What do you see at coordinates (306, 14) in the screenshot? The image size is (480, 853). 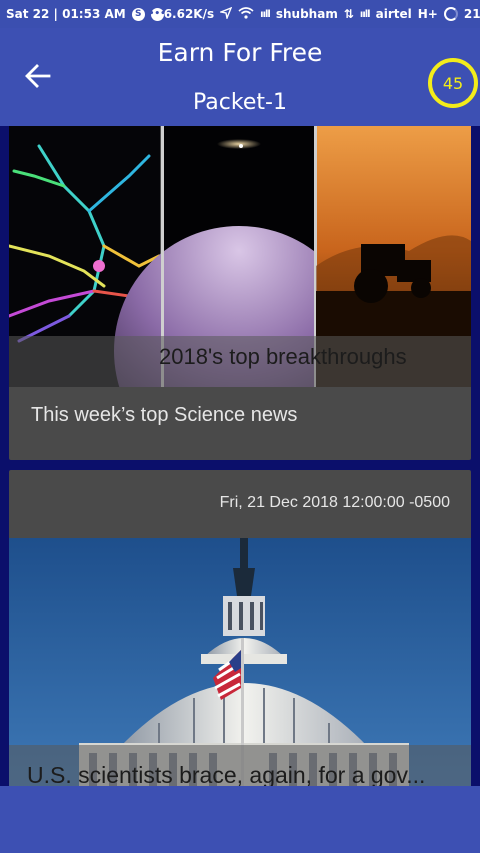 I see `carrier-1: shubham` at bounding box center [306, 14].